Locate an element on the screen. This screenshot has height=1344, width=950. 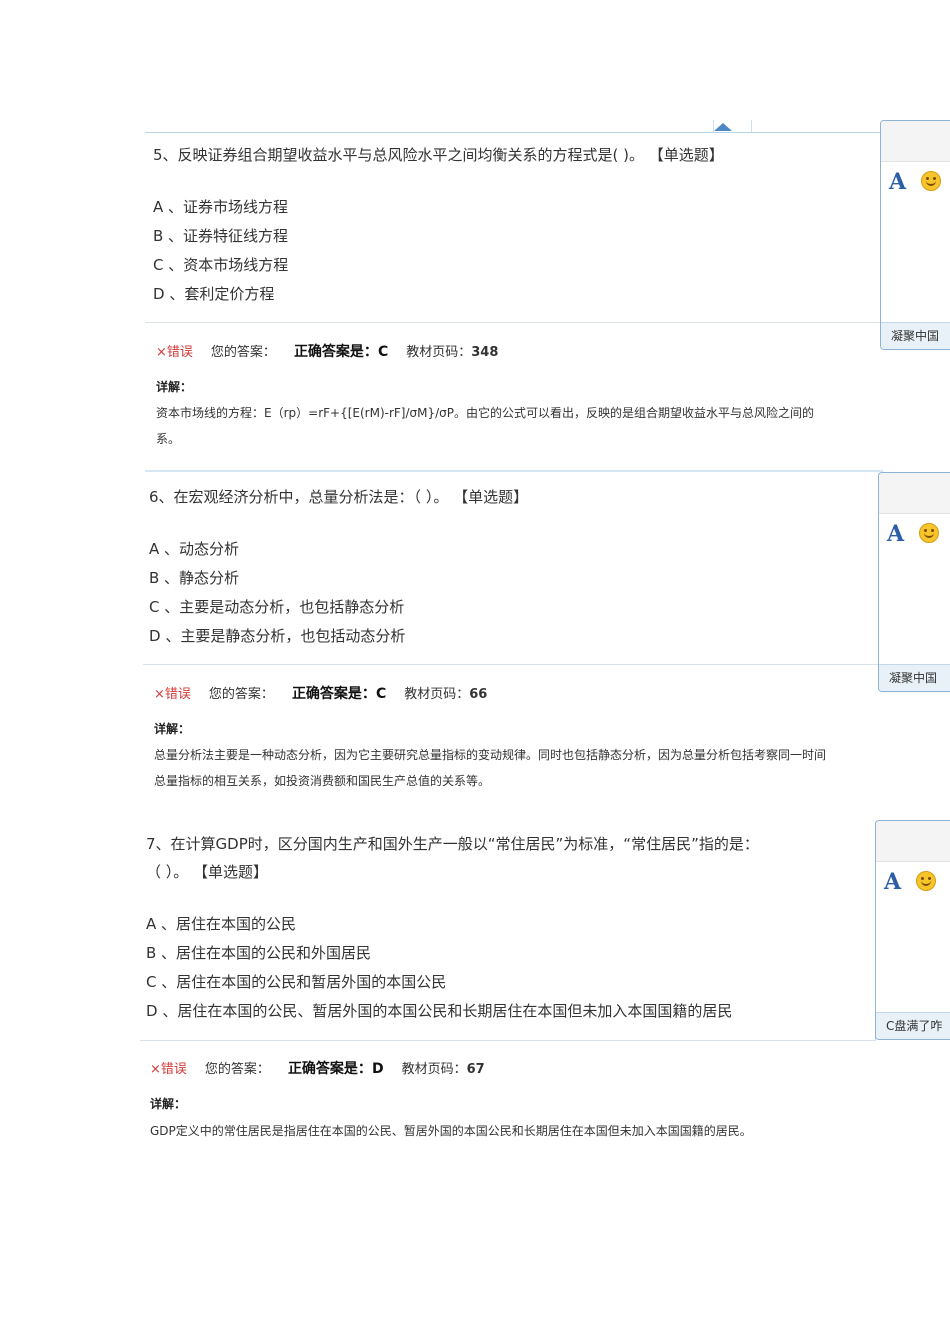
section-separator is located at coordinates (514, 471).